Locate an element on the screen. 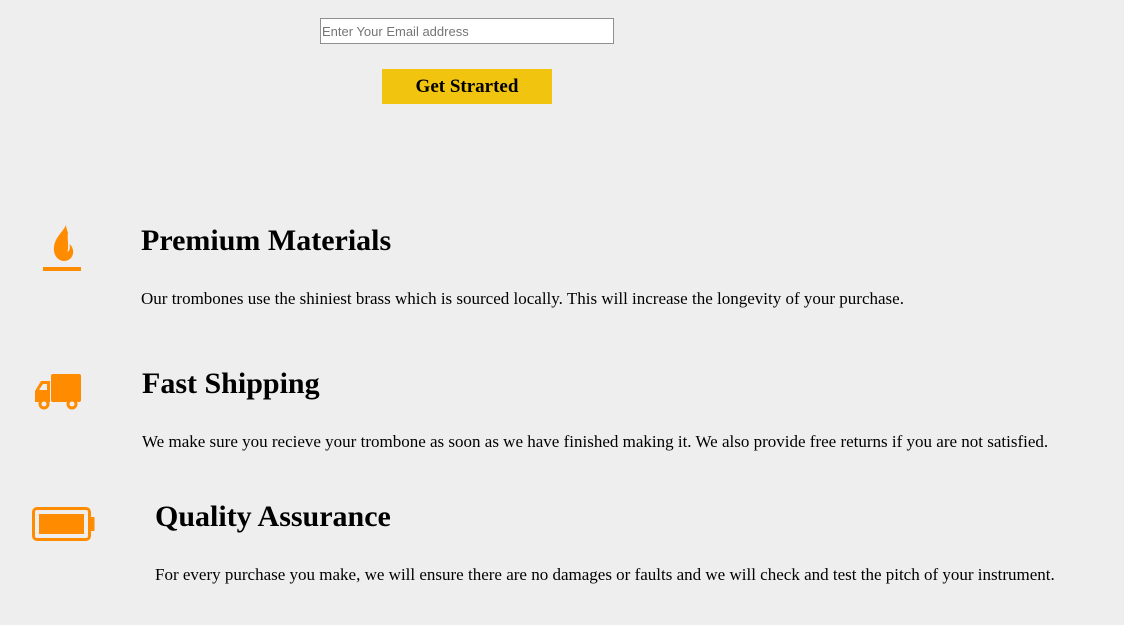 The width and height of the screenshot is (1124, 625). truck-icon is located at coordinates (58, 392).